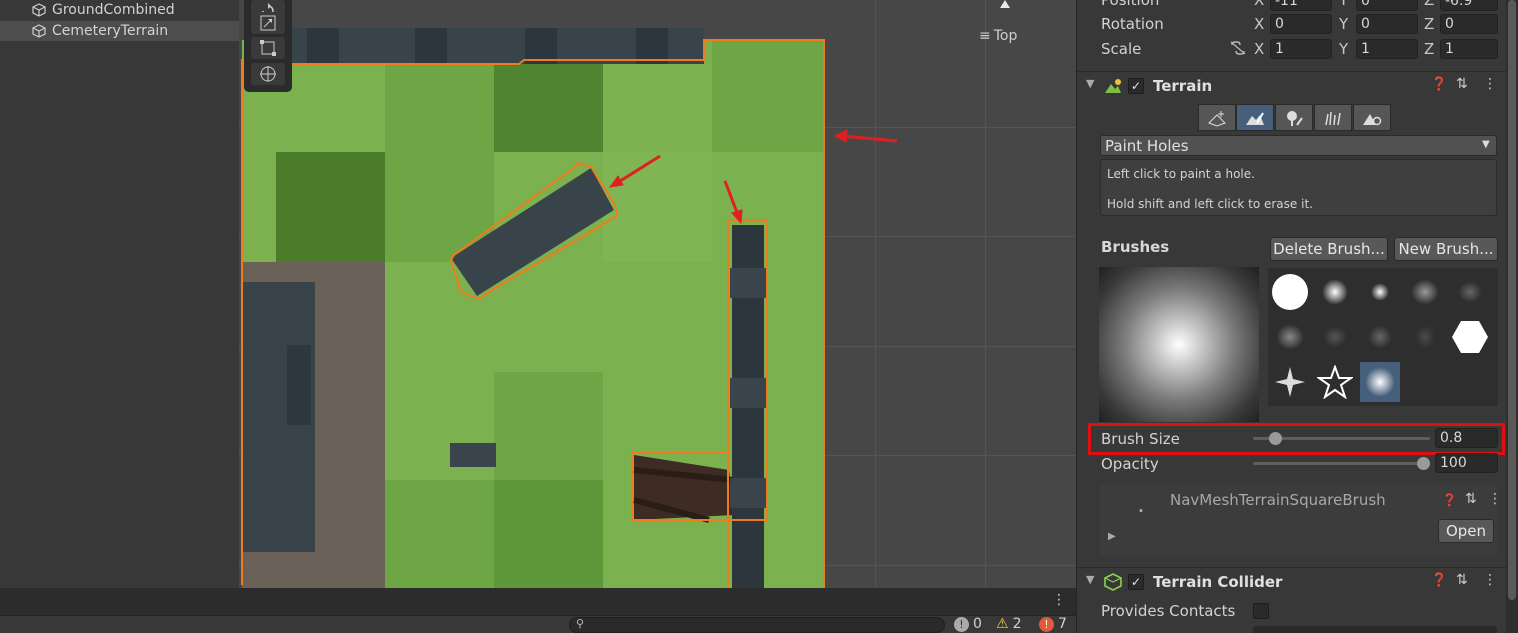 The height and width of the screenshot is (633, 1518). I want to click on inspector-scrollbar, so click(1512, 316).